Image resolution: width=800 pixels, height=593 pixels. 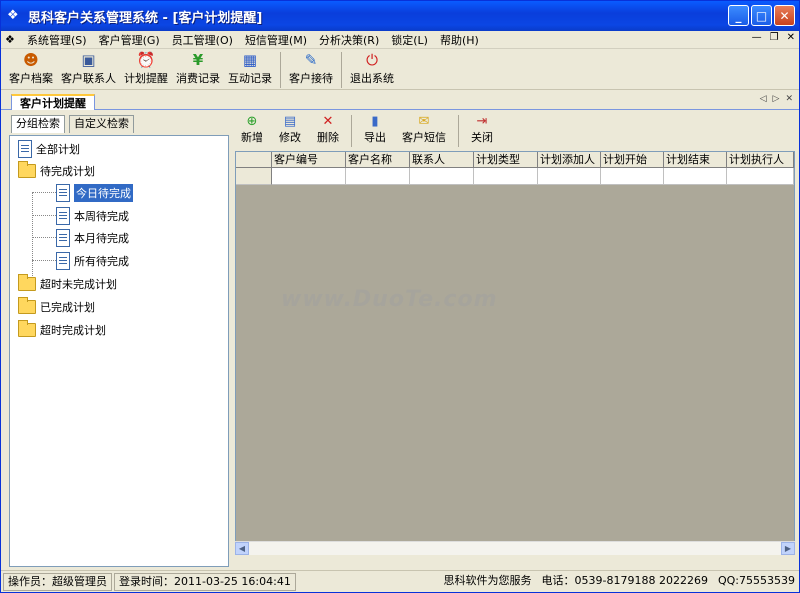 What do you see at coordinates (53, 102) in the screenshot?
I see `tab-plan-reminder: 客户计划提醒` at bounding box center [53, 102].